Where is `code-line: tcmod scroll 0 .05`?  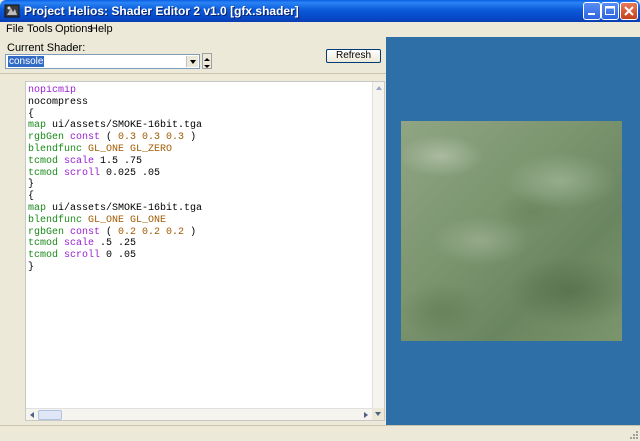 code-line: tcmod scroll 0 .05 is located at coordinates (199, 256).